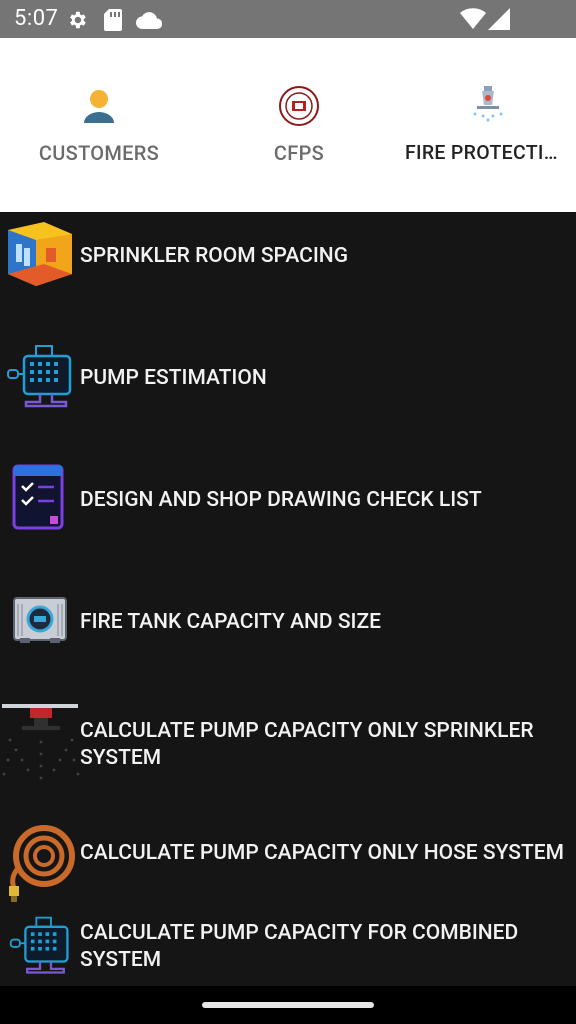  What do you see at coordinates (299, 106) in the screenshot?
I see `nfpa-seal-icon` at bounding box center [299, 106].